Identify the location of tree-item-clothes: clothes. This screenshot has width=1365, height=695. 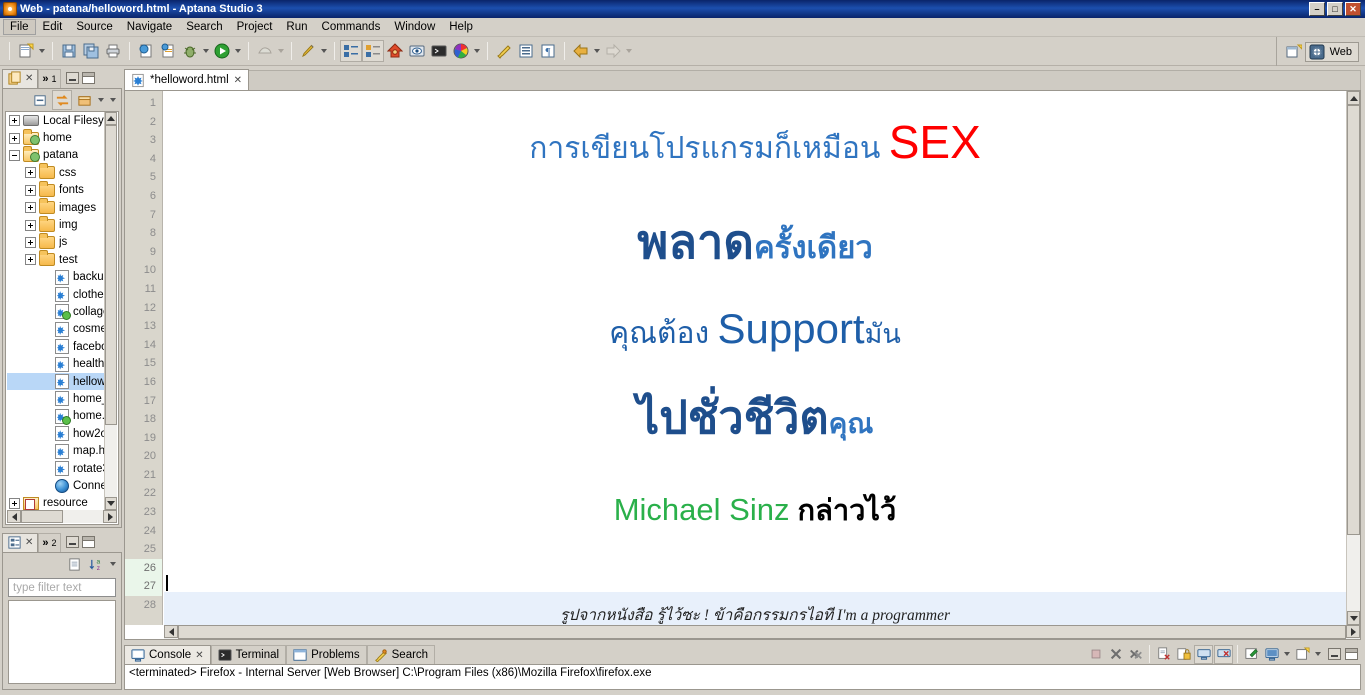
(55, 294).